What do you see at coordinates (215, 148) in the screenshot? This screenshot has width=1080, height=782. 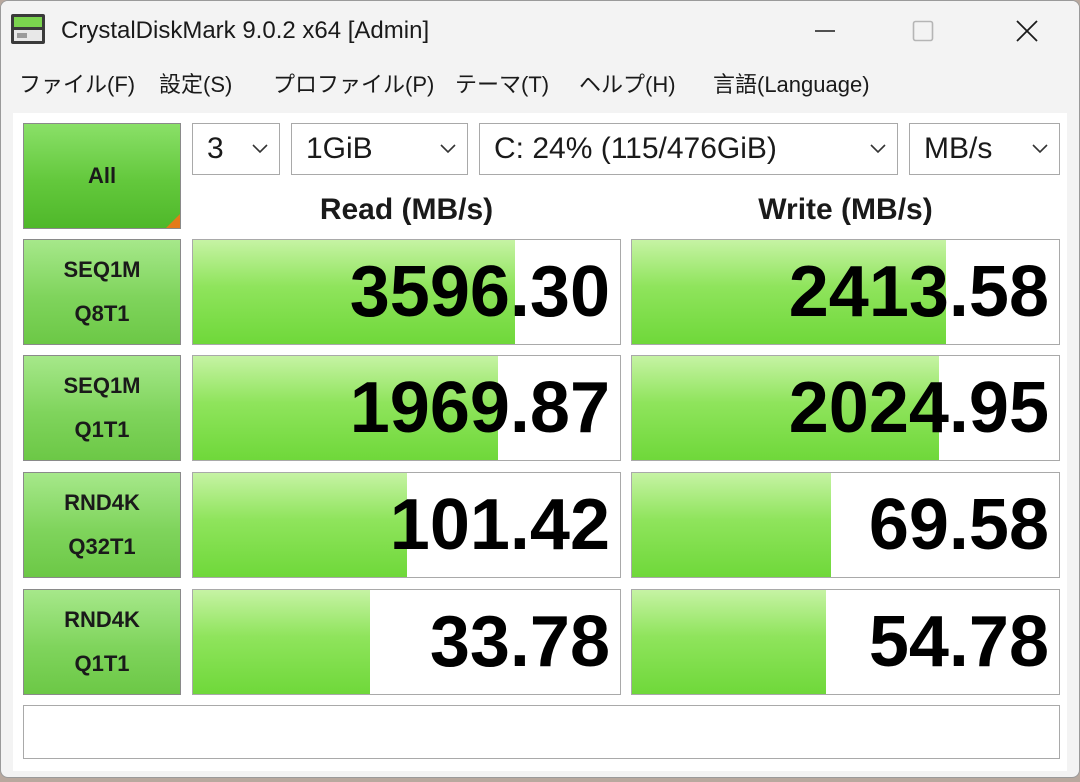 I see `count-select-value: 3` at bounding box center [215, 148].